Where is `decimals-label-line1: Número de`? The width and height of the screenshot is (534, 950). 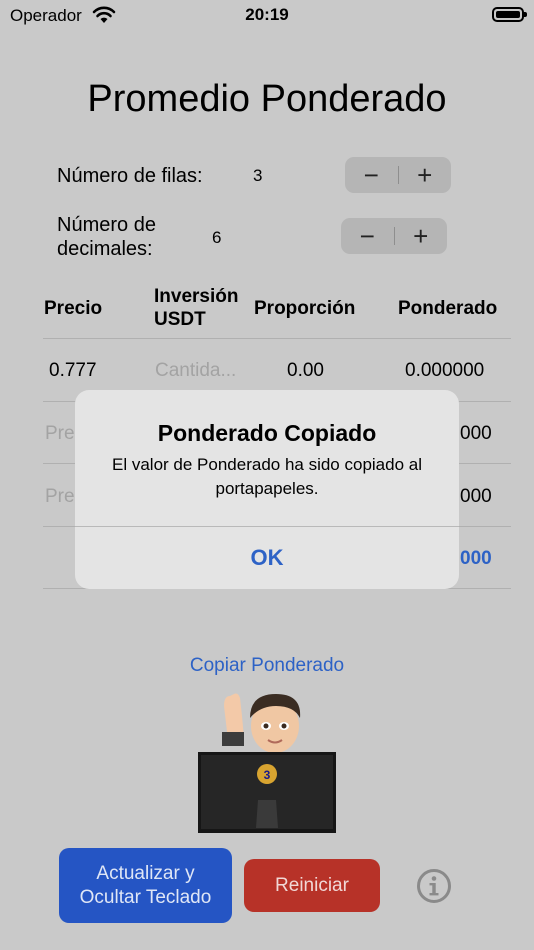 decimals-label-line1: Número de is located at coordinates (106, 225).